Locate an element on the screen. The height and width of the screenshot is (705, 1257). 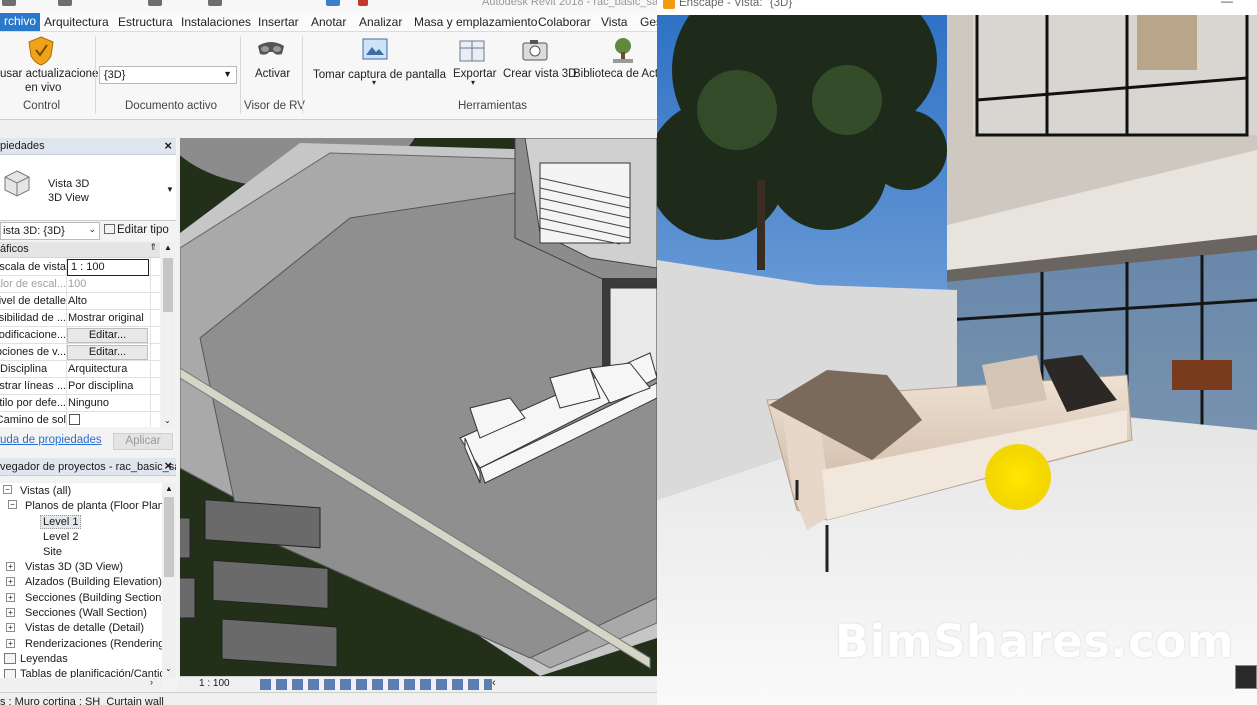
tree-item-schedules: Tablas de planificación/Cantic is located at coordinates (91, 673).